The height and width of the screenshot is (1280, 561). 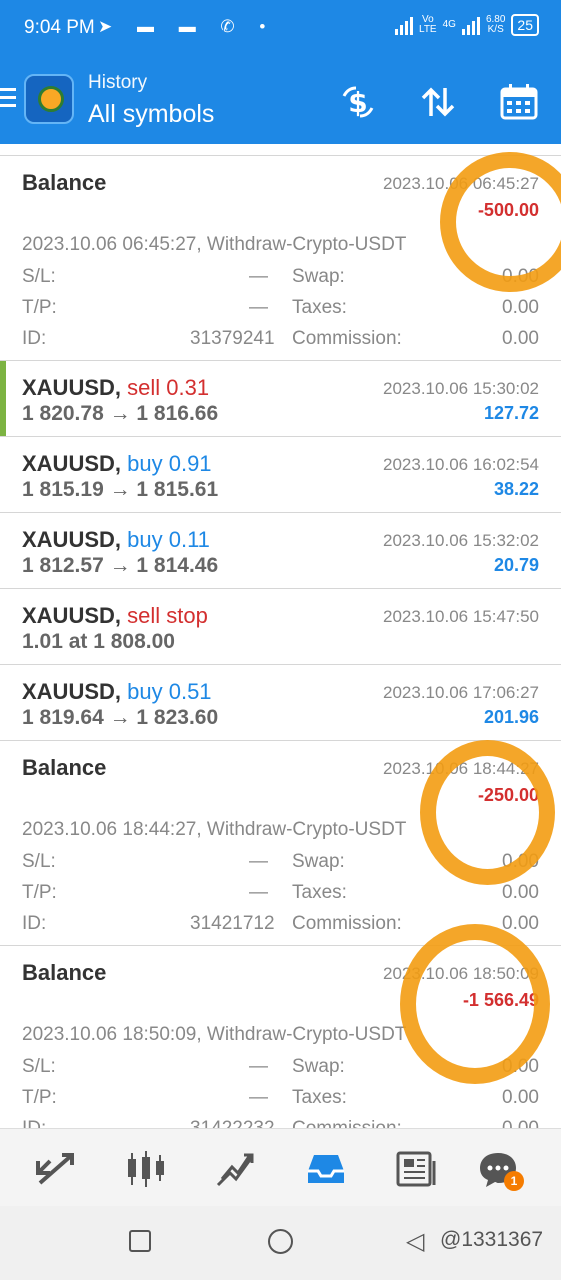 I want to click on battery-icon: 25, so click(x=525, y=25).